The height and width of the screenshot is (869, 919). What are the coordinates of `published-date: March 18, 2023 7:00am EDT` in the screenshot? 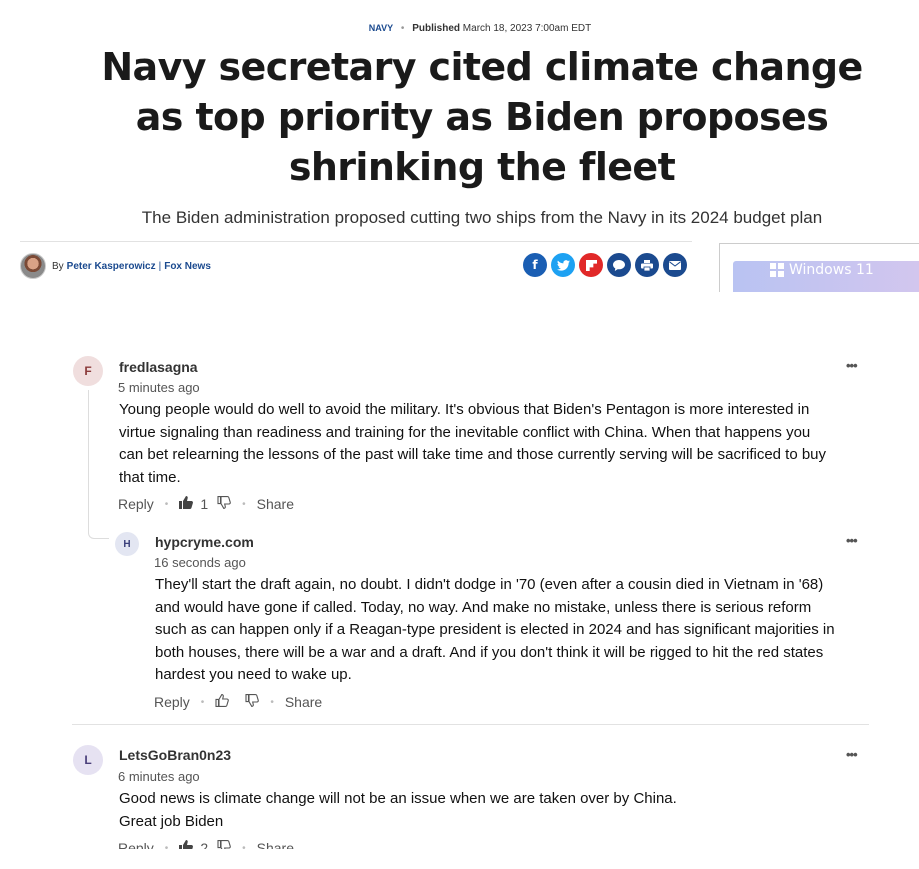 It's located at (527, 28).